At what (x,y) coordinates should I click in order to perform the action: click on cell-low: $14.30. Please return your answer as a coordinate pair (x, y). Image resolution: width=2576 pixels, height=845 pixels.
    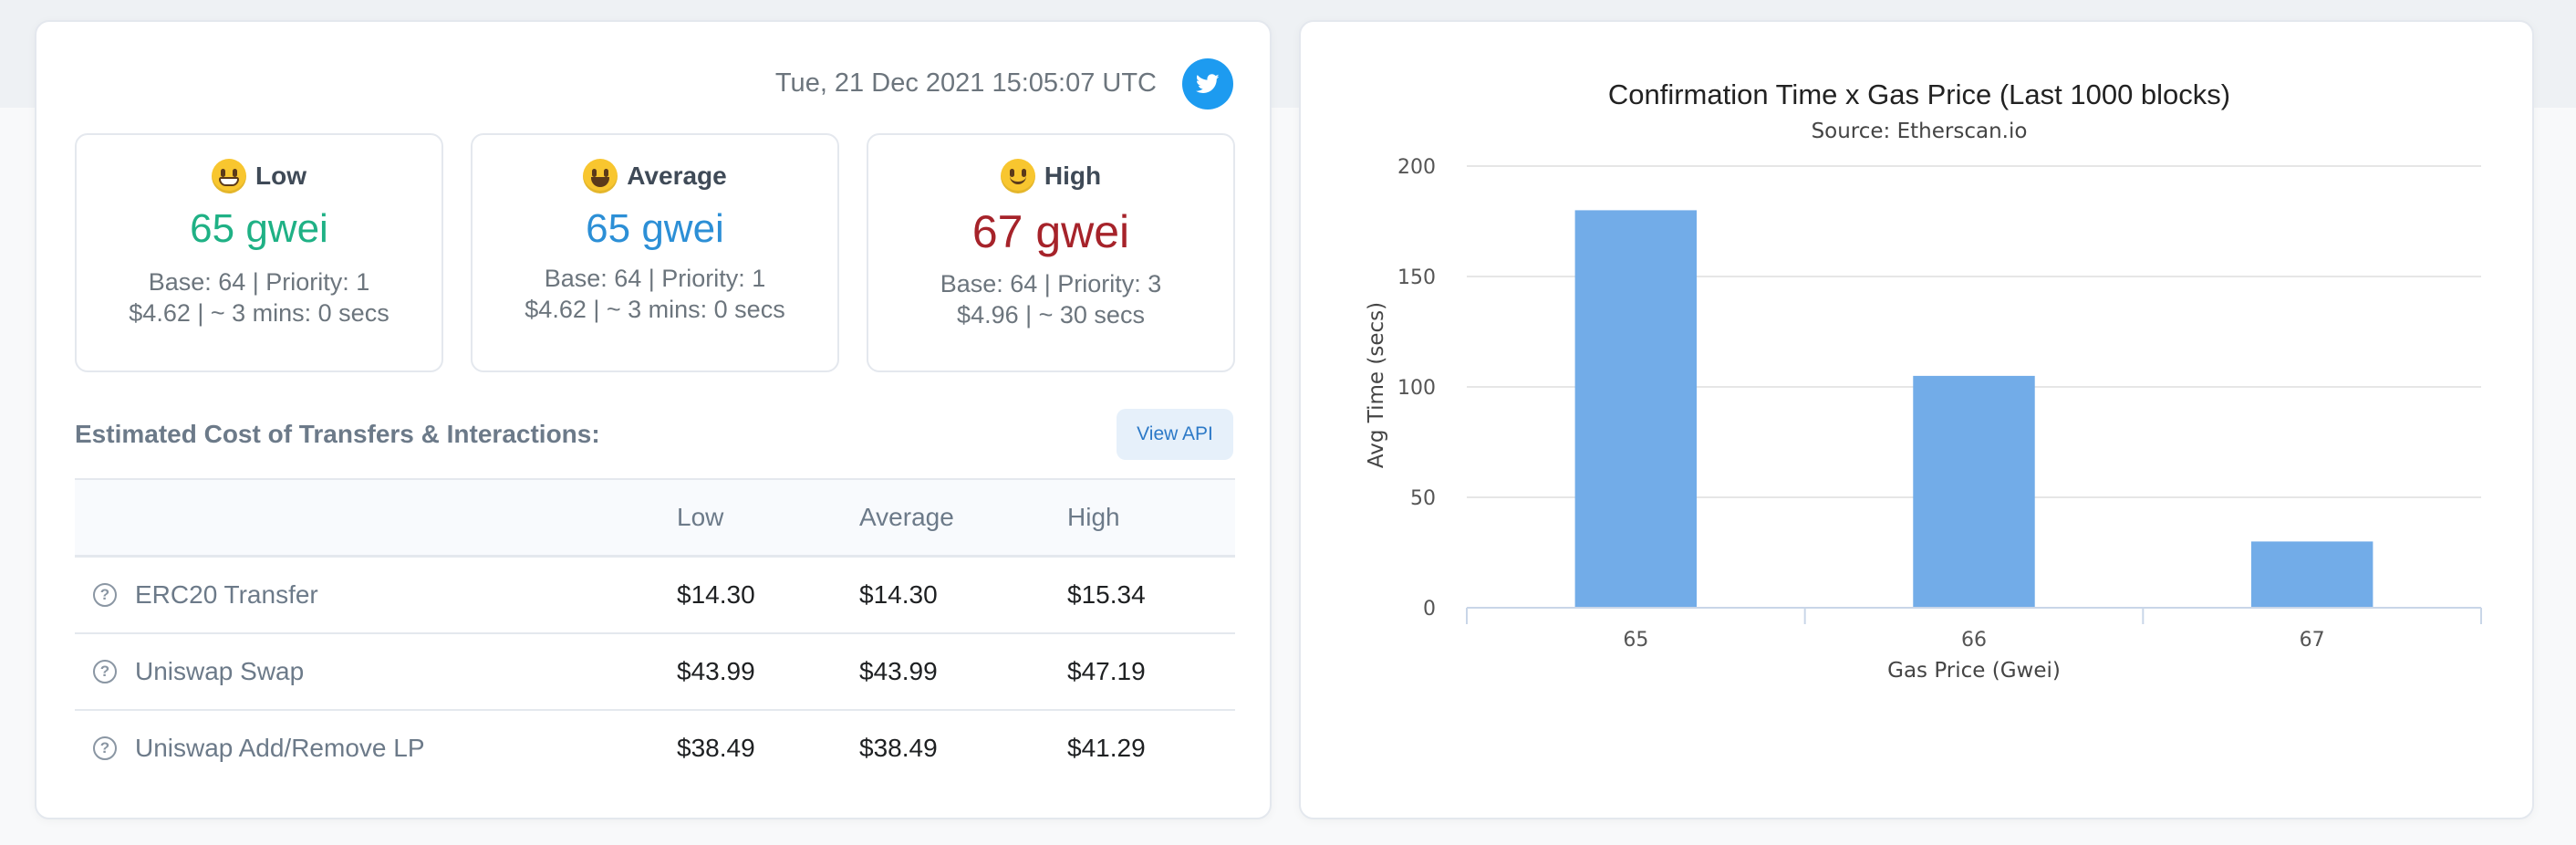
    Looking at the image, I should click on (768, 595).